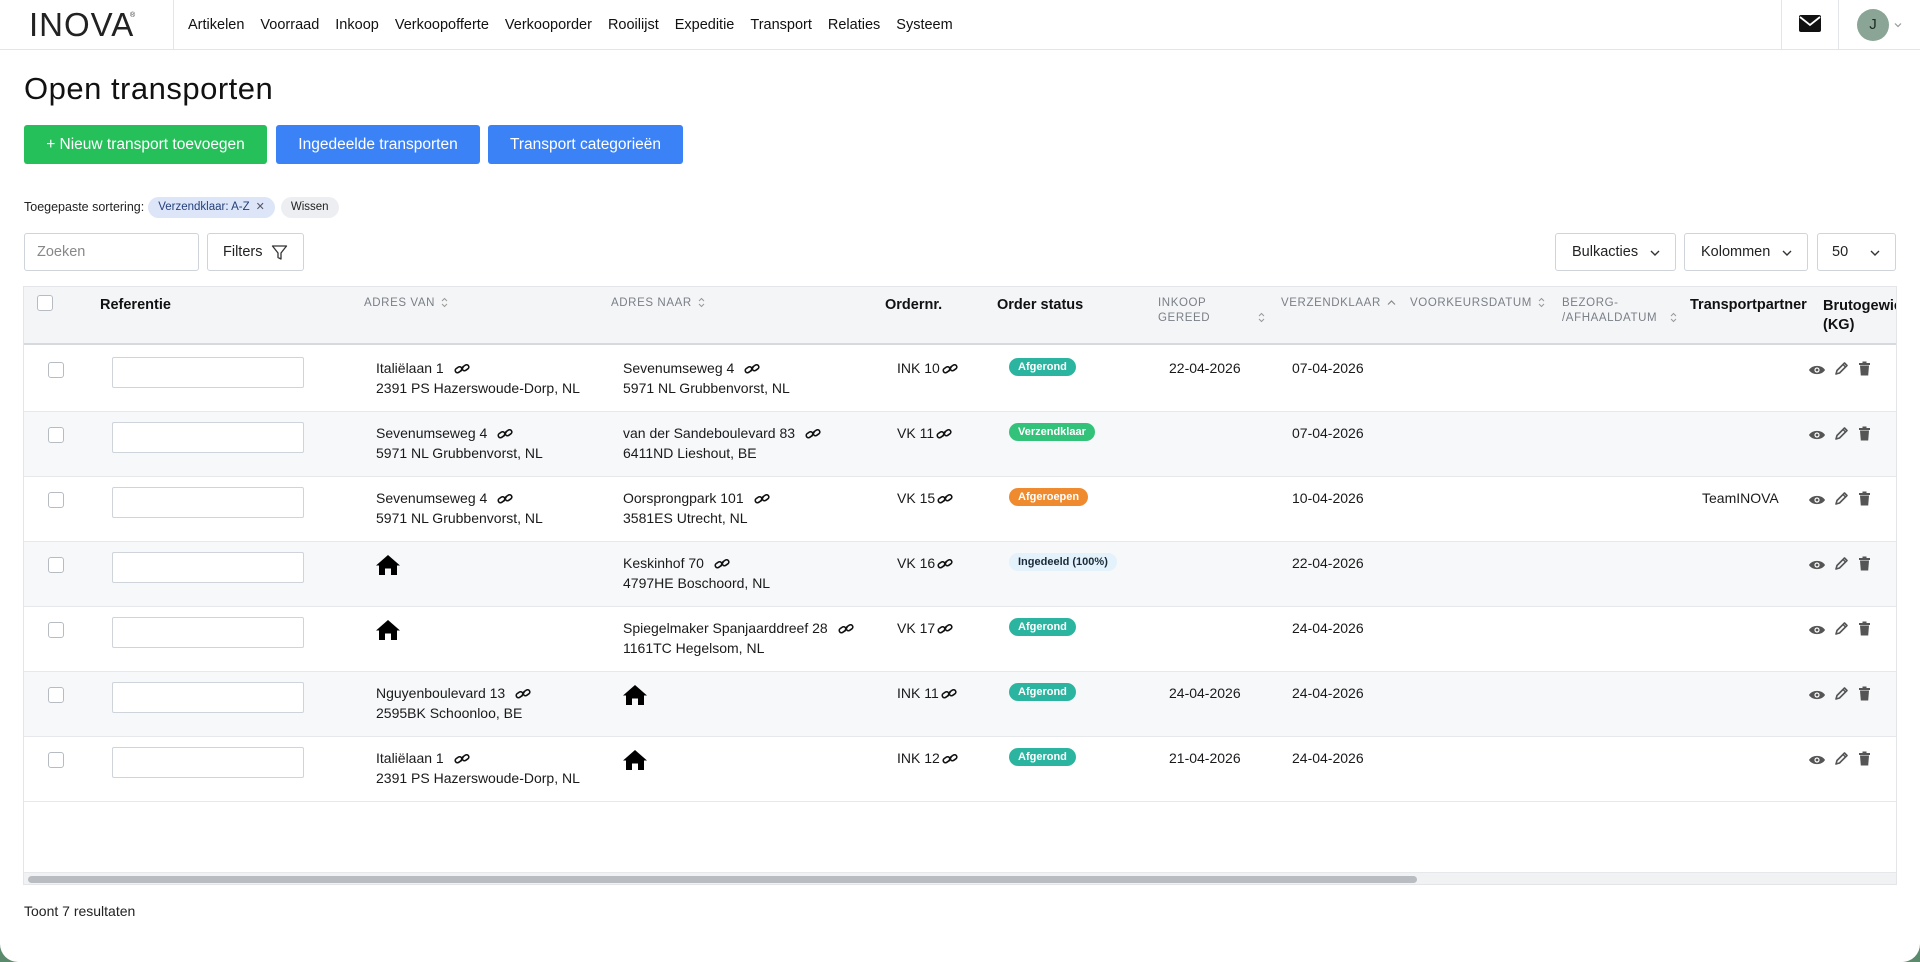  I want to click on order-number: INK 12, so click(918, 758).